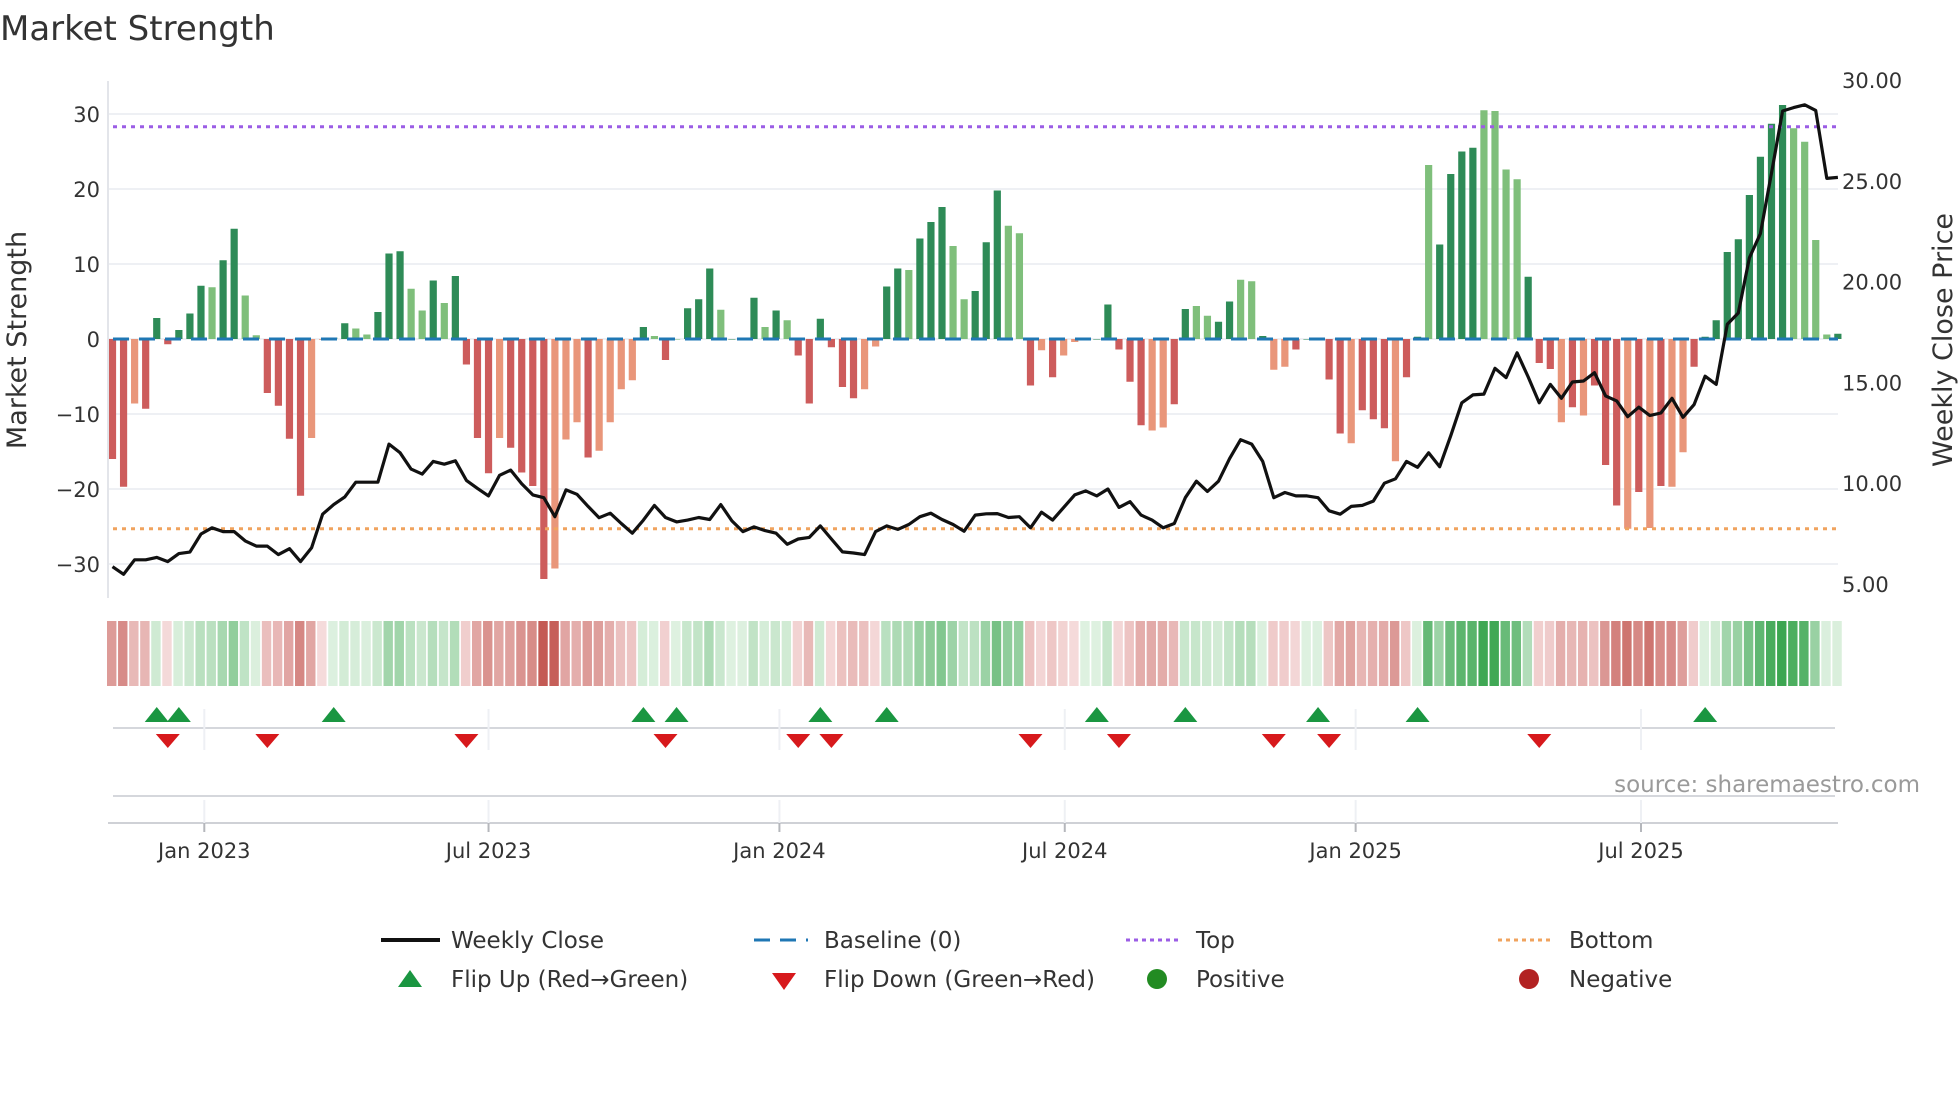 This screenshot has width=1960, height=1102. I want to click on x-tick-label: Jan 2024, so click(778, 851).